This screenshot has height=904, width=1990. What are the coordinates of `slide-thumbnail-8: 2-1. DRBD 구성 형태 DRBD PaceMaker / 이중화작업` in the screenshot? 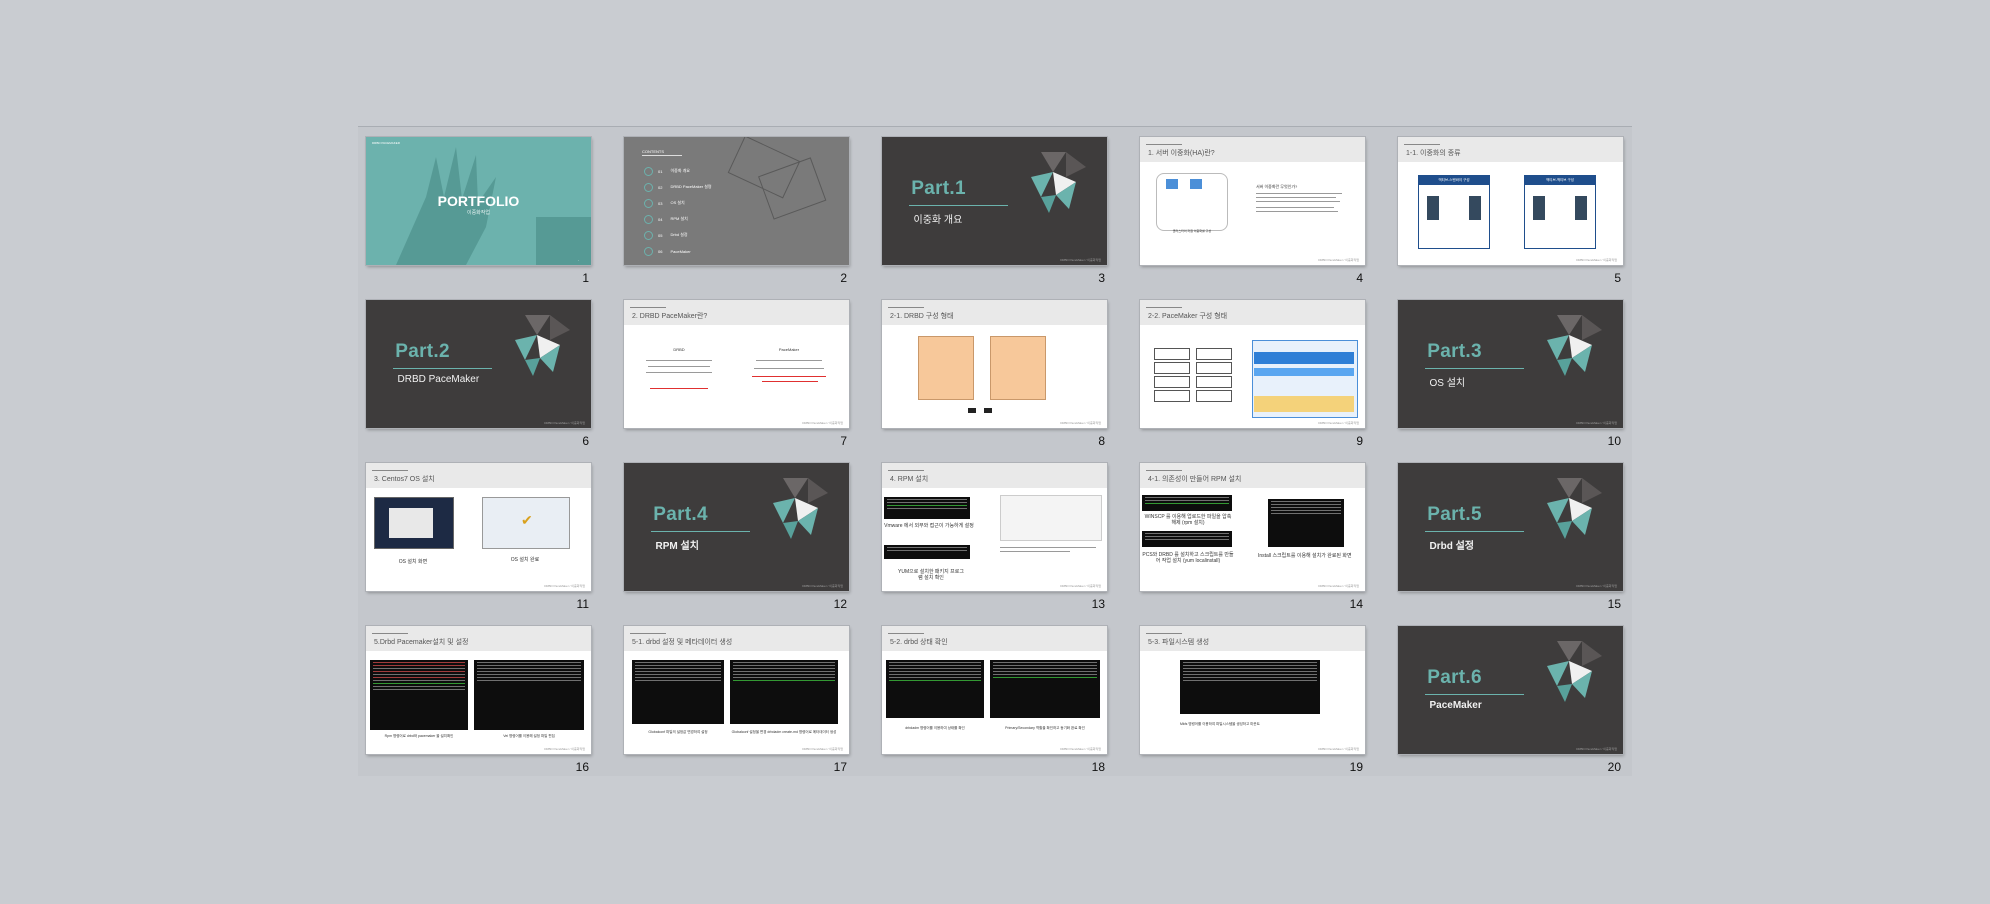 It's located at (994, 364).